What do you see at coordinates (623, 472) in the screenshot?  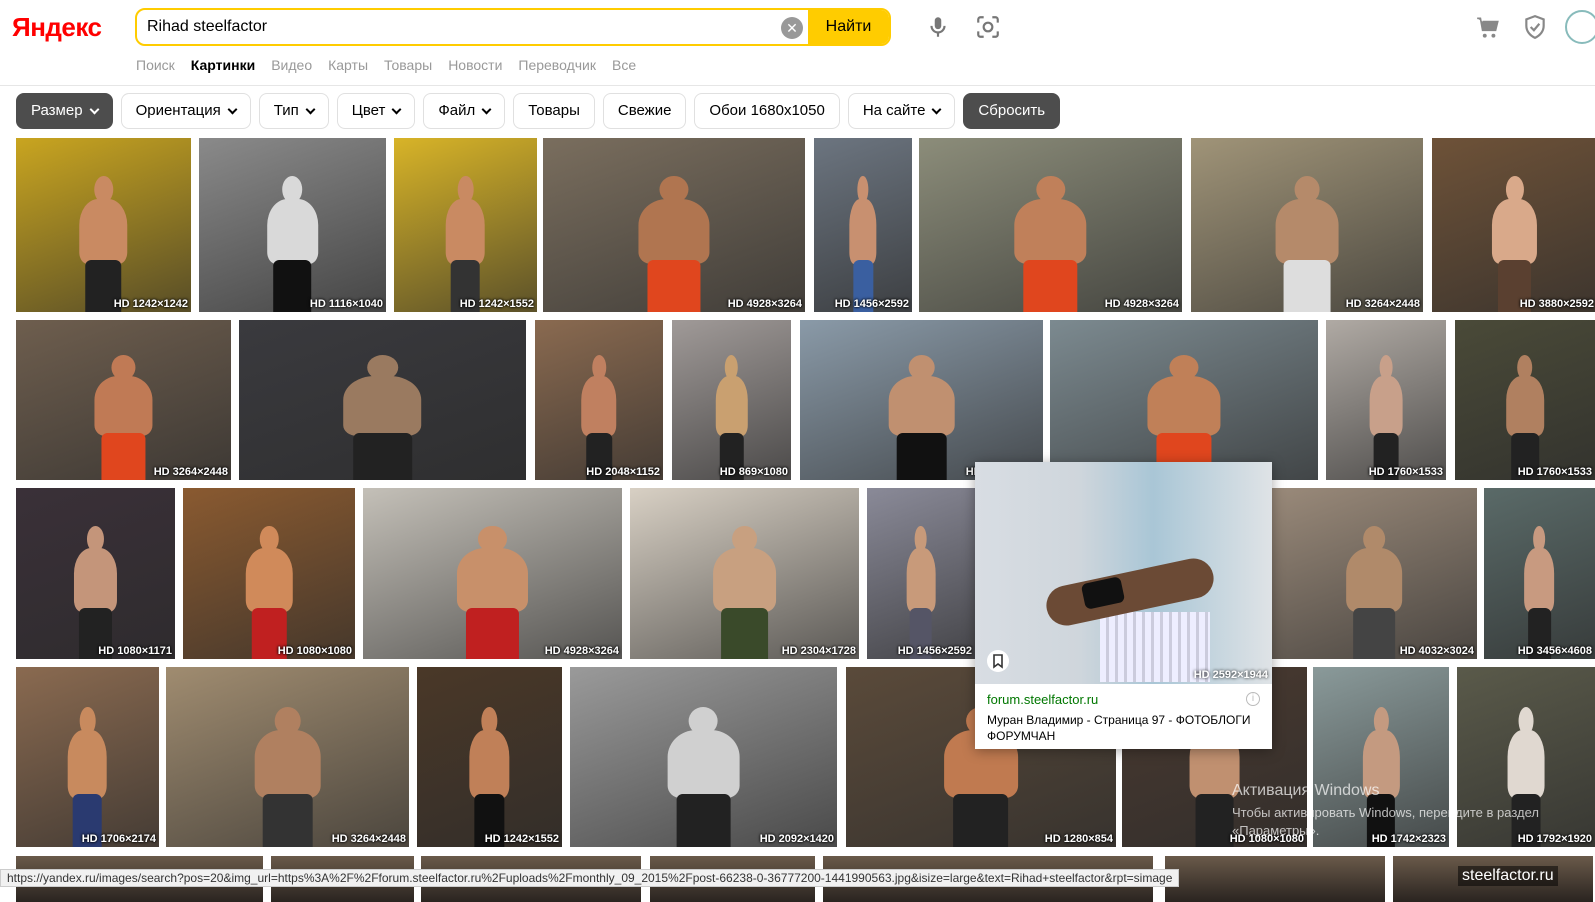 I see `resolution-badge: HD 2048×1152` at bounding box center [623, 472].